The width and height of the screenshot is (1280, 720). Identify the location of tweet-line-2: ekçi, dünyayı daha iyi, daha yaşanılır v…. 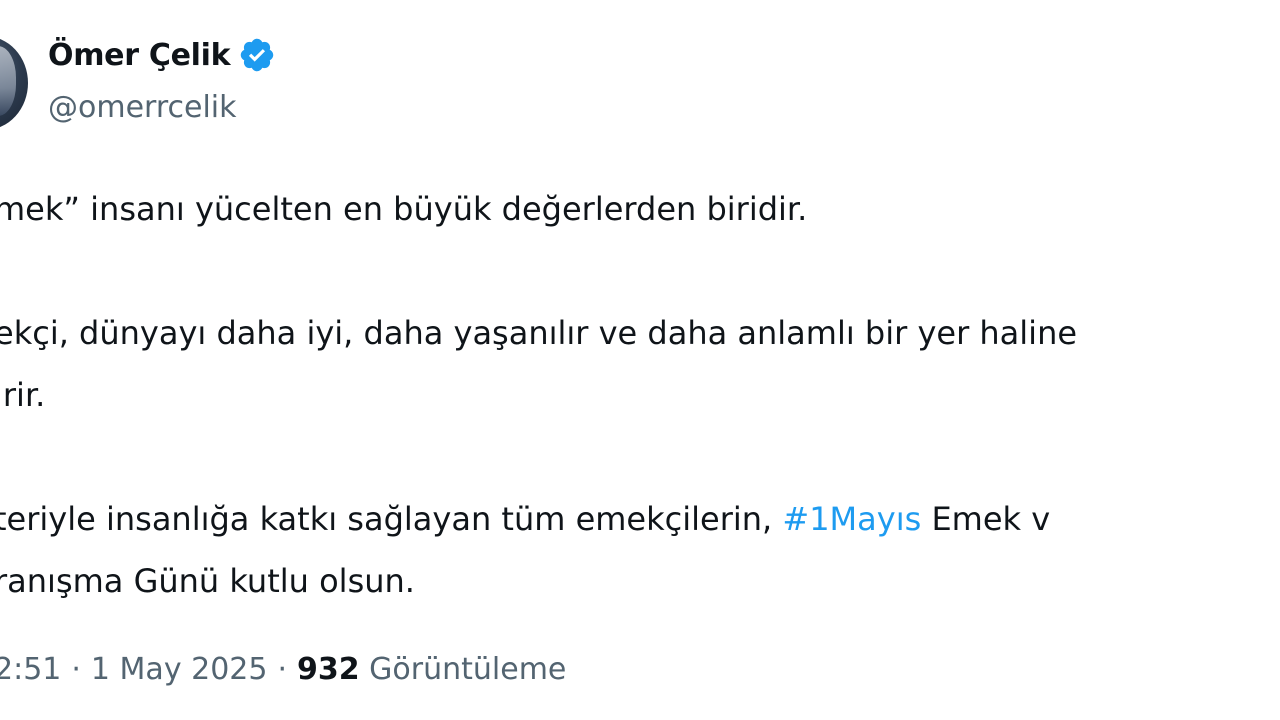
(539, 333).